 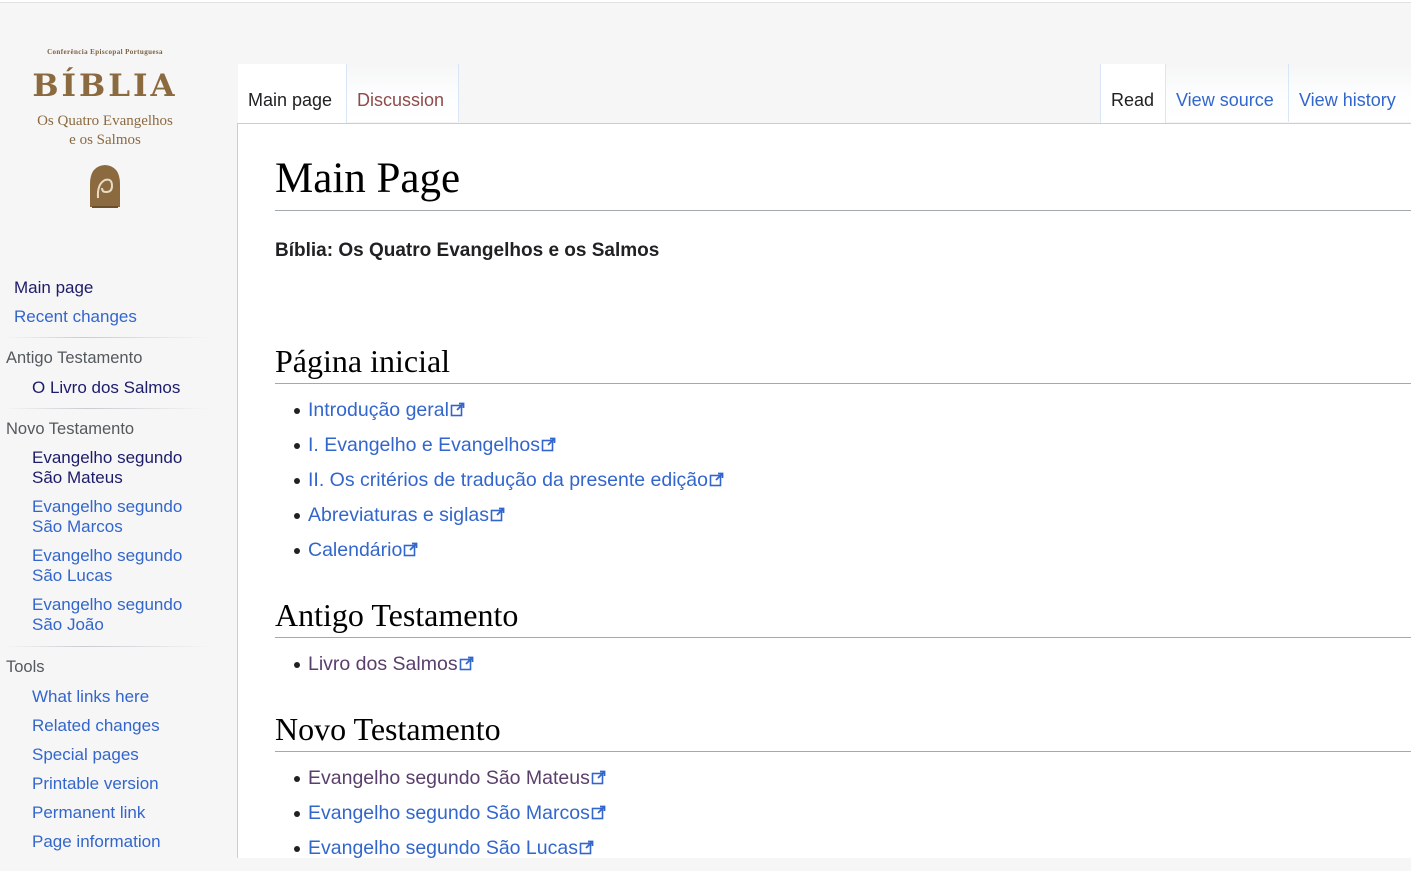 I want to click on tab-discussion: Discussion, so click(x=403, y=93).